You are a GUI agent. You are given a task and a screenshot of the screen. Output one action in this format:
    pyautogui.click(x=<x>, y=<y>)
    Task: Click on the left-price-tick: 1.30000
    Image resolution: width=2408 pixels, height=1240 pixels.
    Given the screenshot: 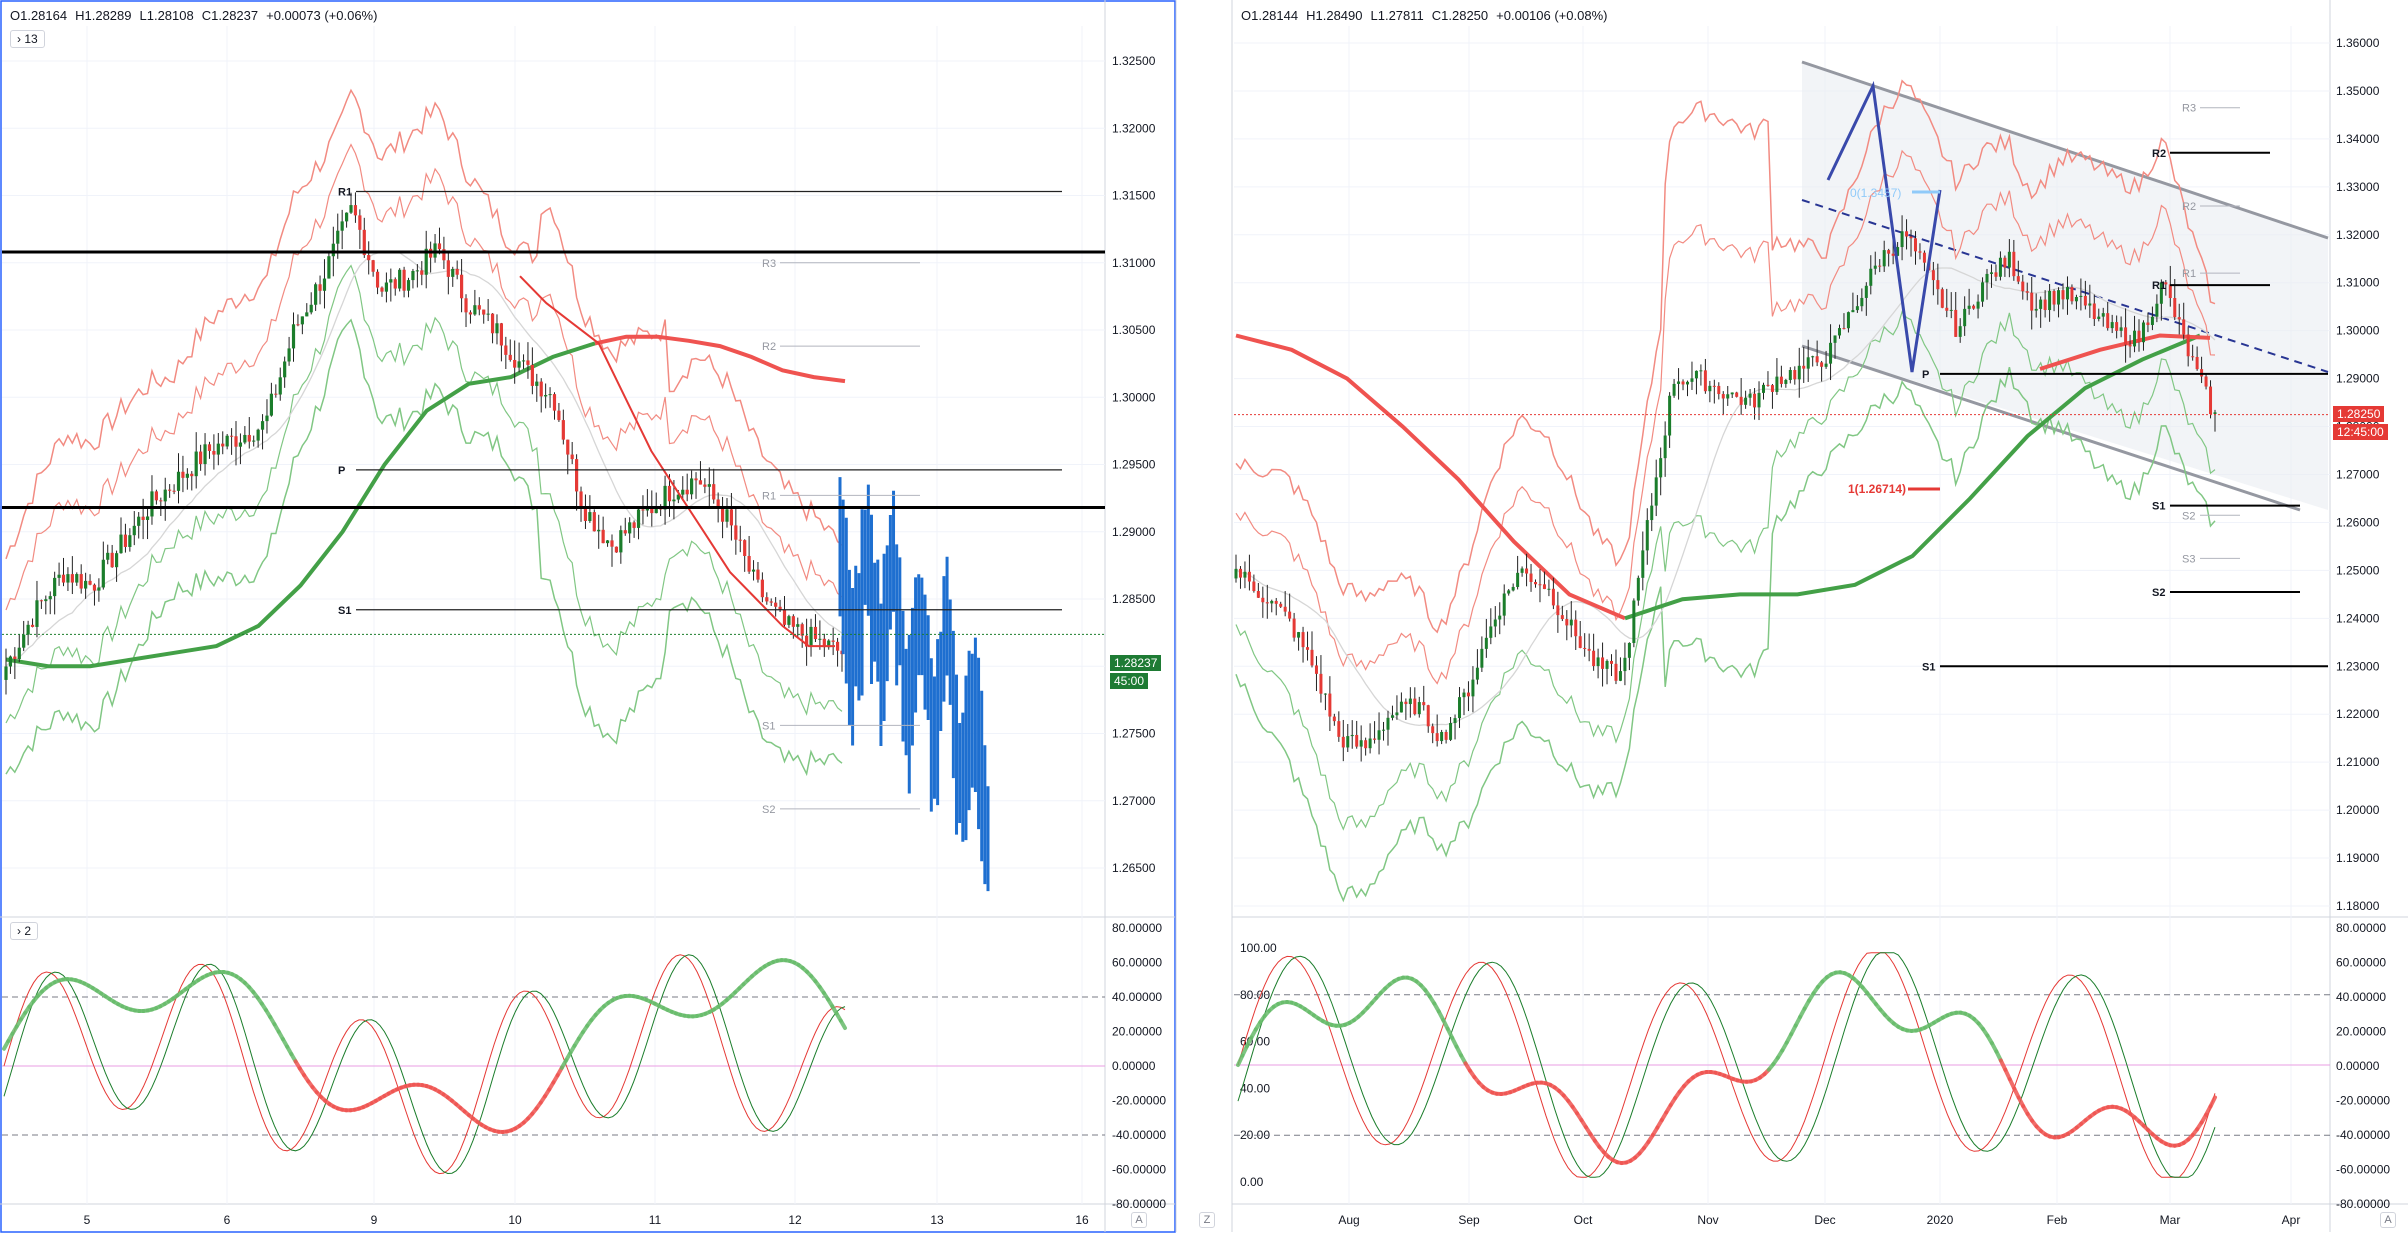 What is the action you would take?
    pyautogui.click(x=1134, y=397)
    